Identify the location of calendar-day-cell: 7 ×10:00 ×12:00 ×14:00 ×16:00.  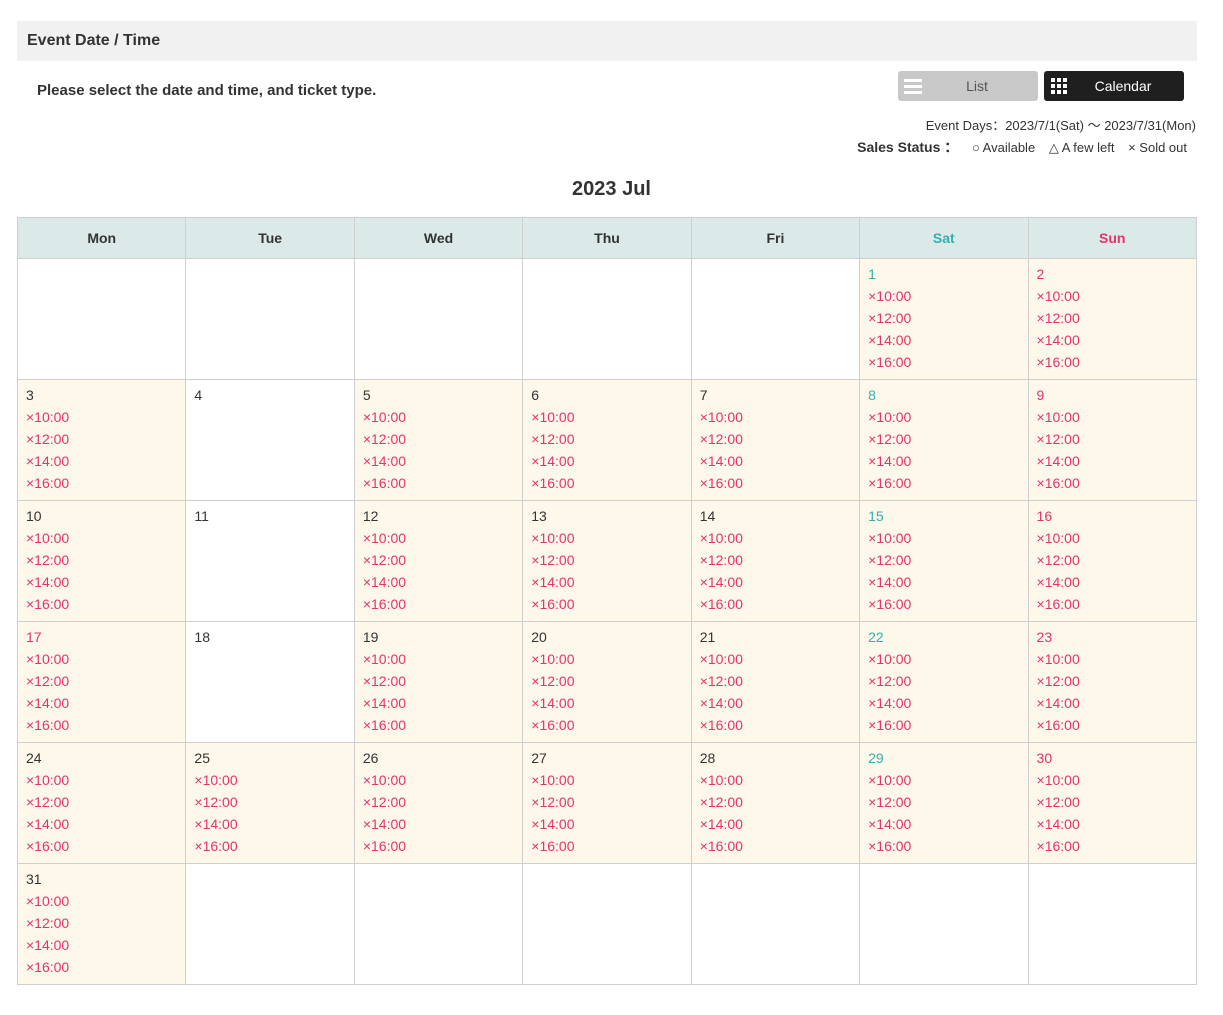
(775, 440).